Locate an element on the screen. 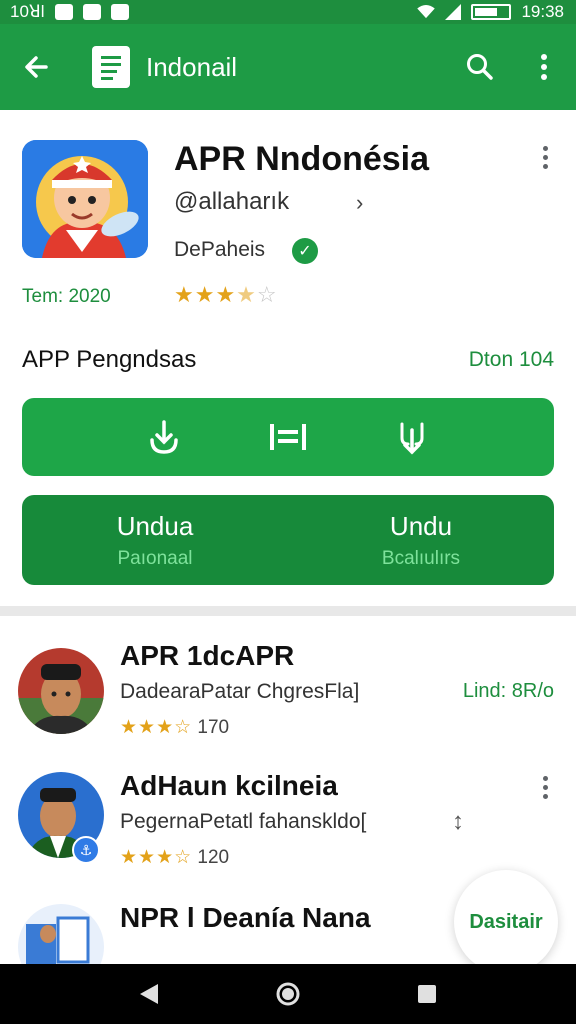 The image size is (576, 1024). signal-icon is located at coordinates (453, 12).